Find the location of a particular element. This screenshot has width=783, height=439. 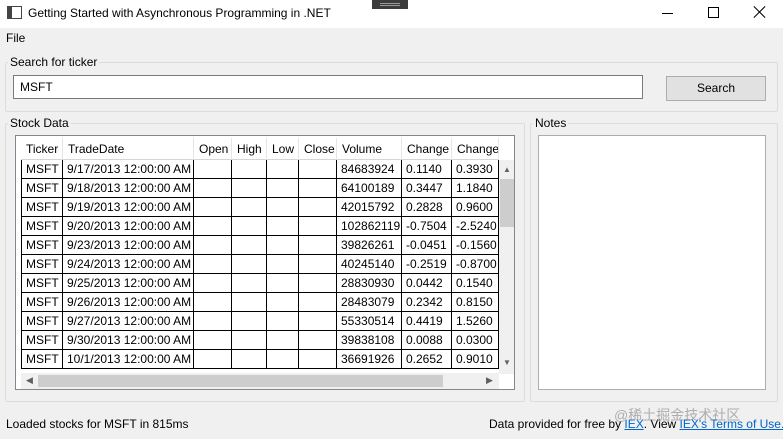

ticker-search-input: MSFT is located at coordinates (328, 87).